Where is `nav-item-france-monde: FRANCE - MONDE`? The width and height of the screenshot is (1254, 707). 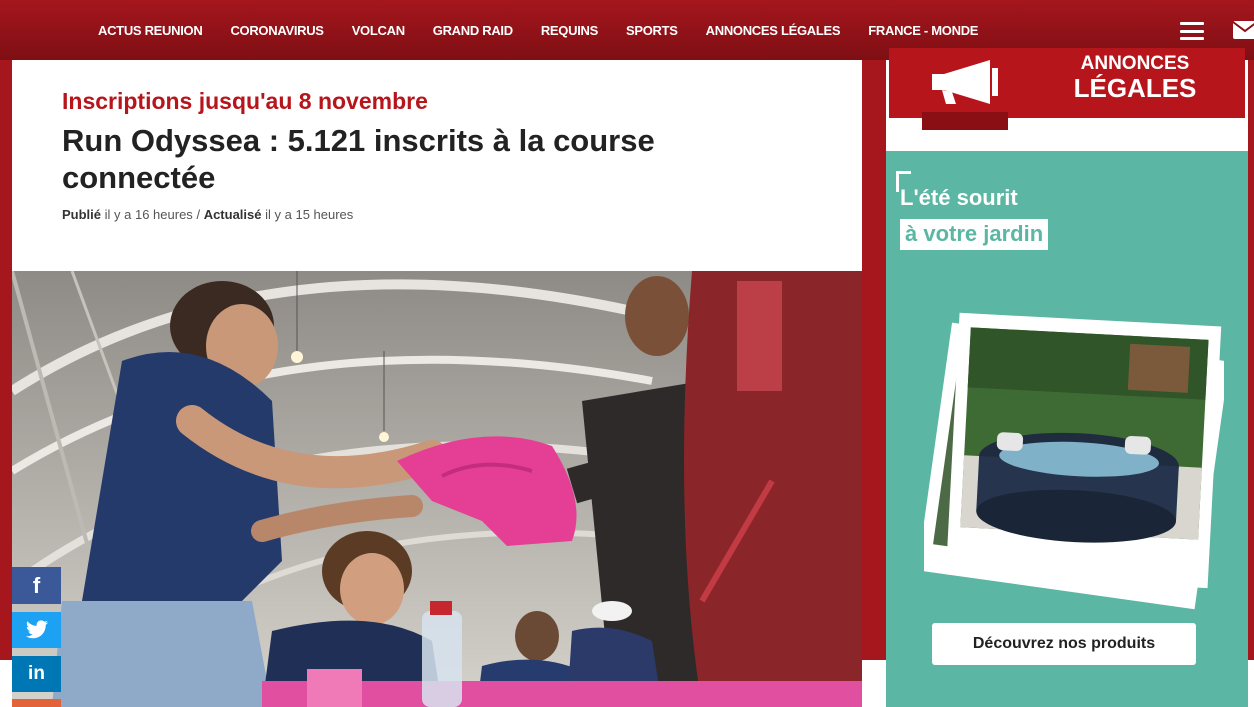 nav-item-france-monde: FRANCE - MONDE is located at coordinates (923, 30).